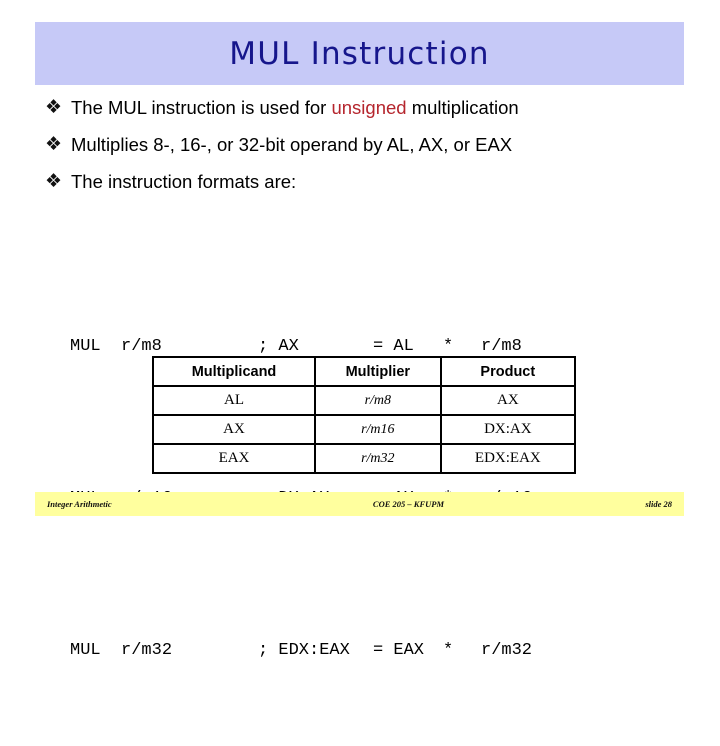  What do you see at coordinates (448, 650) in the screenshot?
I see `code-times: *` at bounding box center [448, 650].